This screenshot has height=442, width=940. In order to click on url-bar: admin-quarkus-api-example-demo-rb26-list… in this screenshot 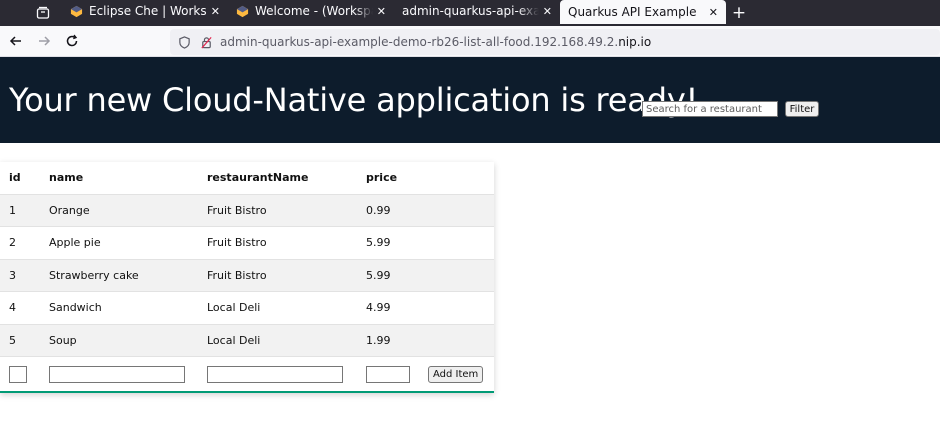, I will do `click(555, 42)`.